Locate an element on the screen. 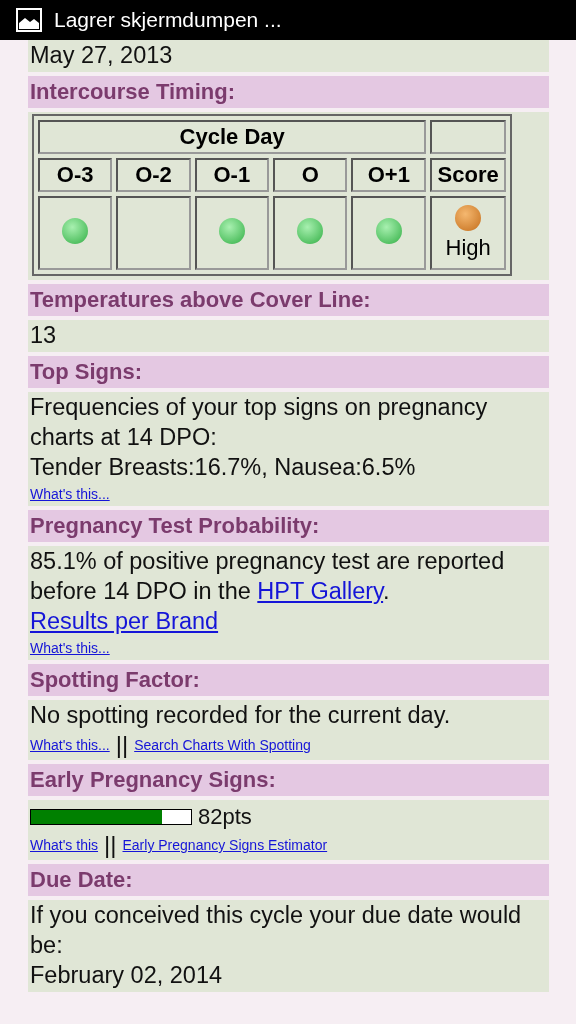 The width and height of the screenshot is (576, 1024). section-heading: Spotting Factor: is located at coordinates (288, 680).